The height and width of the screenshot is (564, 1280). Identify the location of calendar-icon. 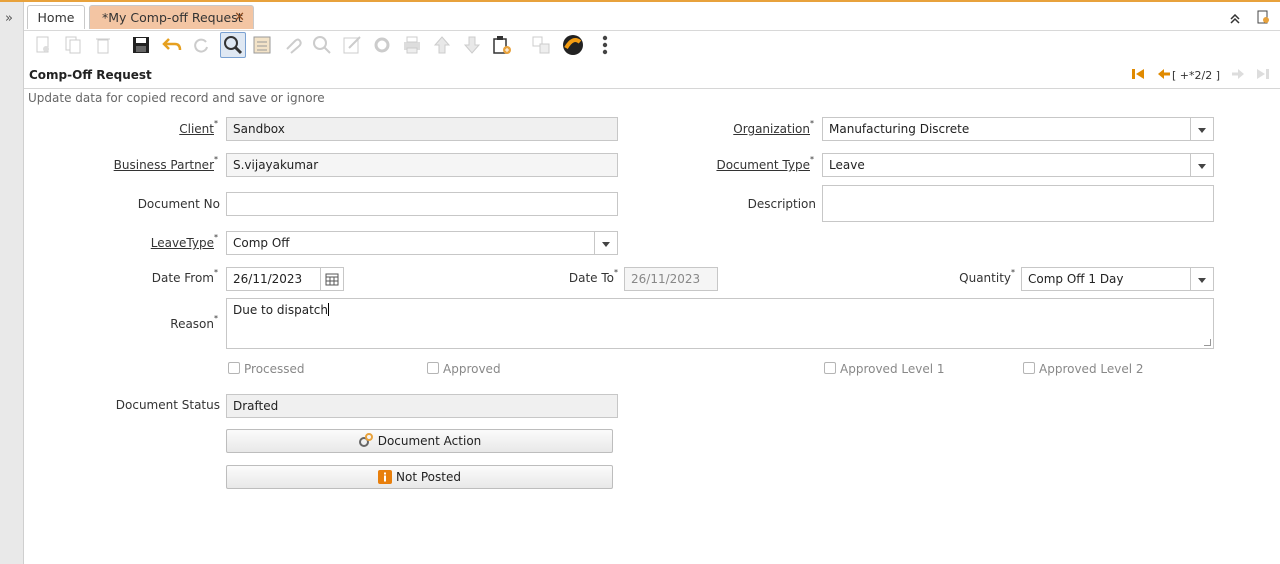
(331, 279).